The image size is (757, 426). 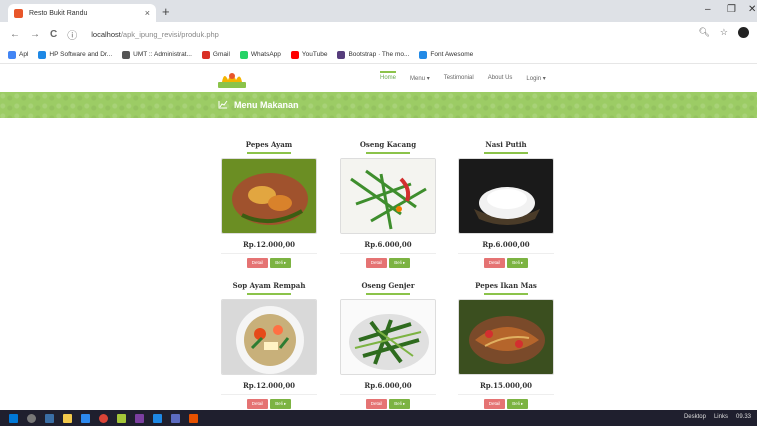 What do you see at coordinates (106, 34) in the screenshot?
I see `url-host: localhost` at bounding box center [106, 34].